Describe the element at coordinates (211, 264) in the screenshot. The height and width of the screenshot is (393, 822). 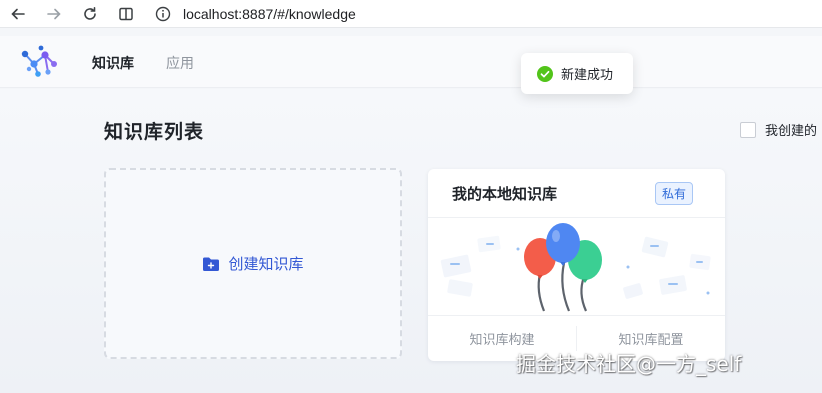
I see `folder-add-icon` at that location.